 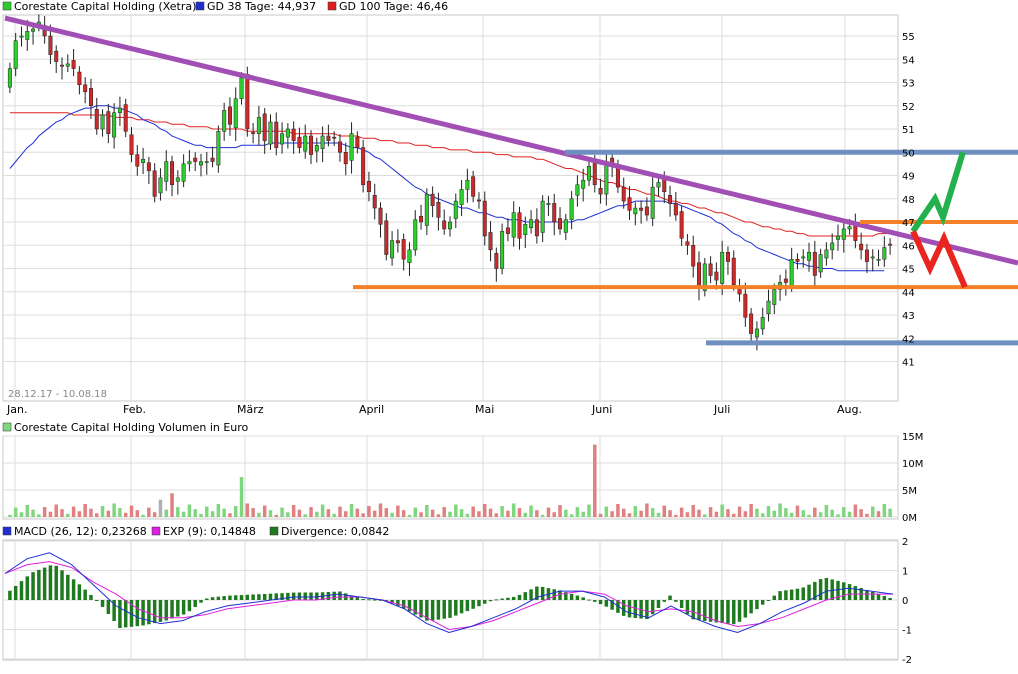 I want to click on macd-y-tick-label: 0, so click(x=905, y=601).